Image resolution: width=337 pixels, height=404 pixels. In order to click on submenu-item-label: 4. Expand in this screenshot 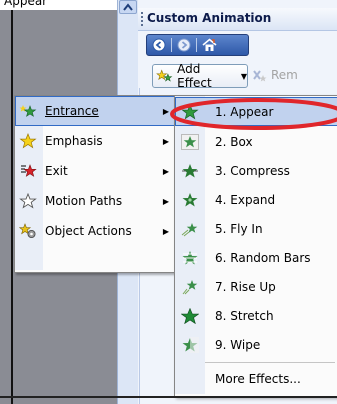, I will do `click(245, 199)`.